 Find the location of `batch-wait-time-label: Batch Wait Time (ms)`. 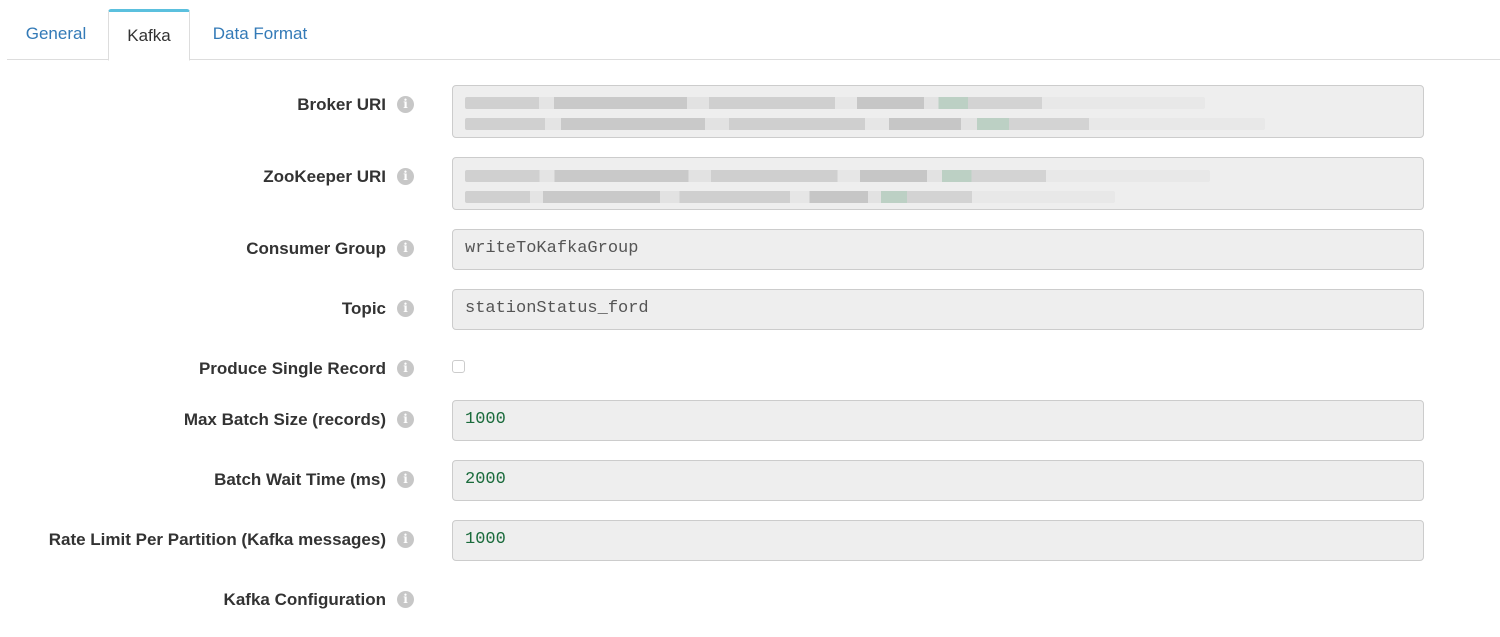

batch-wait-time-label: Batch Wait Time (ms) is located at coordinates (300, 479).